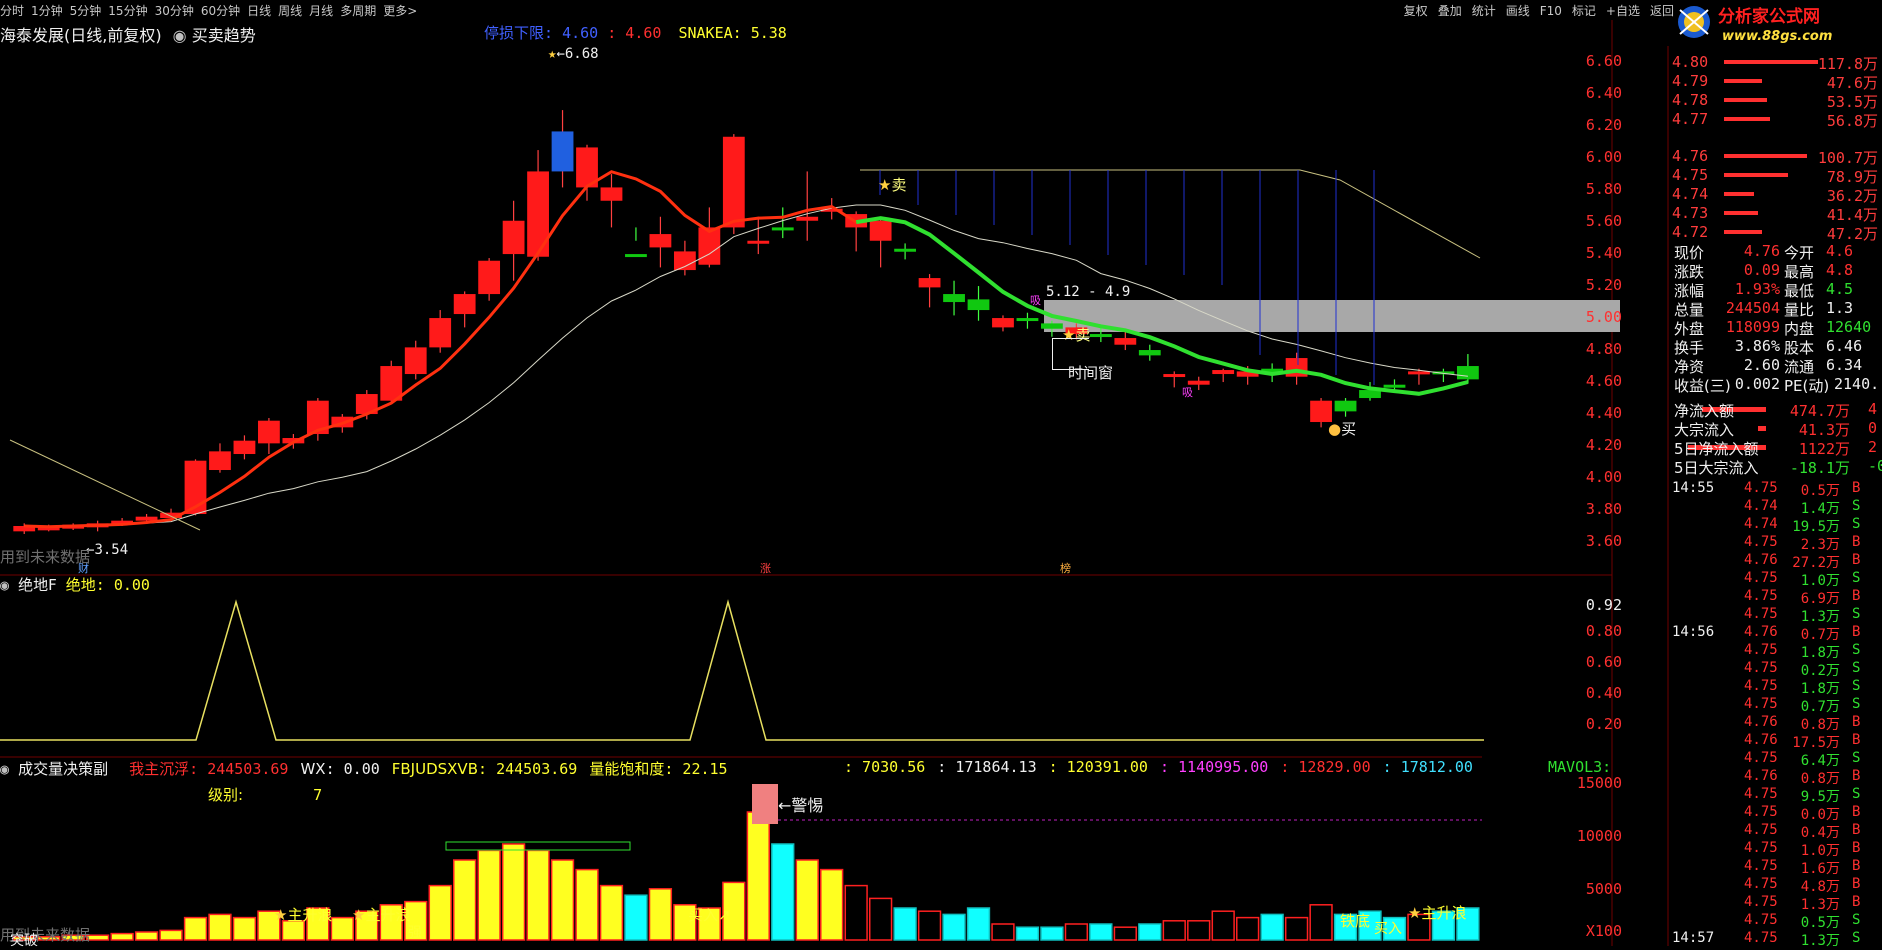 The height and width of the screenshot is (950, 1882). Describe the element at coordinates (1777, 939) in the screenshot. I see `tick-row: 14:57 4.75 1.3万 S` at that location.